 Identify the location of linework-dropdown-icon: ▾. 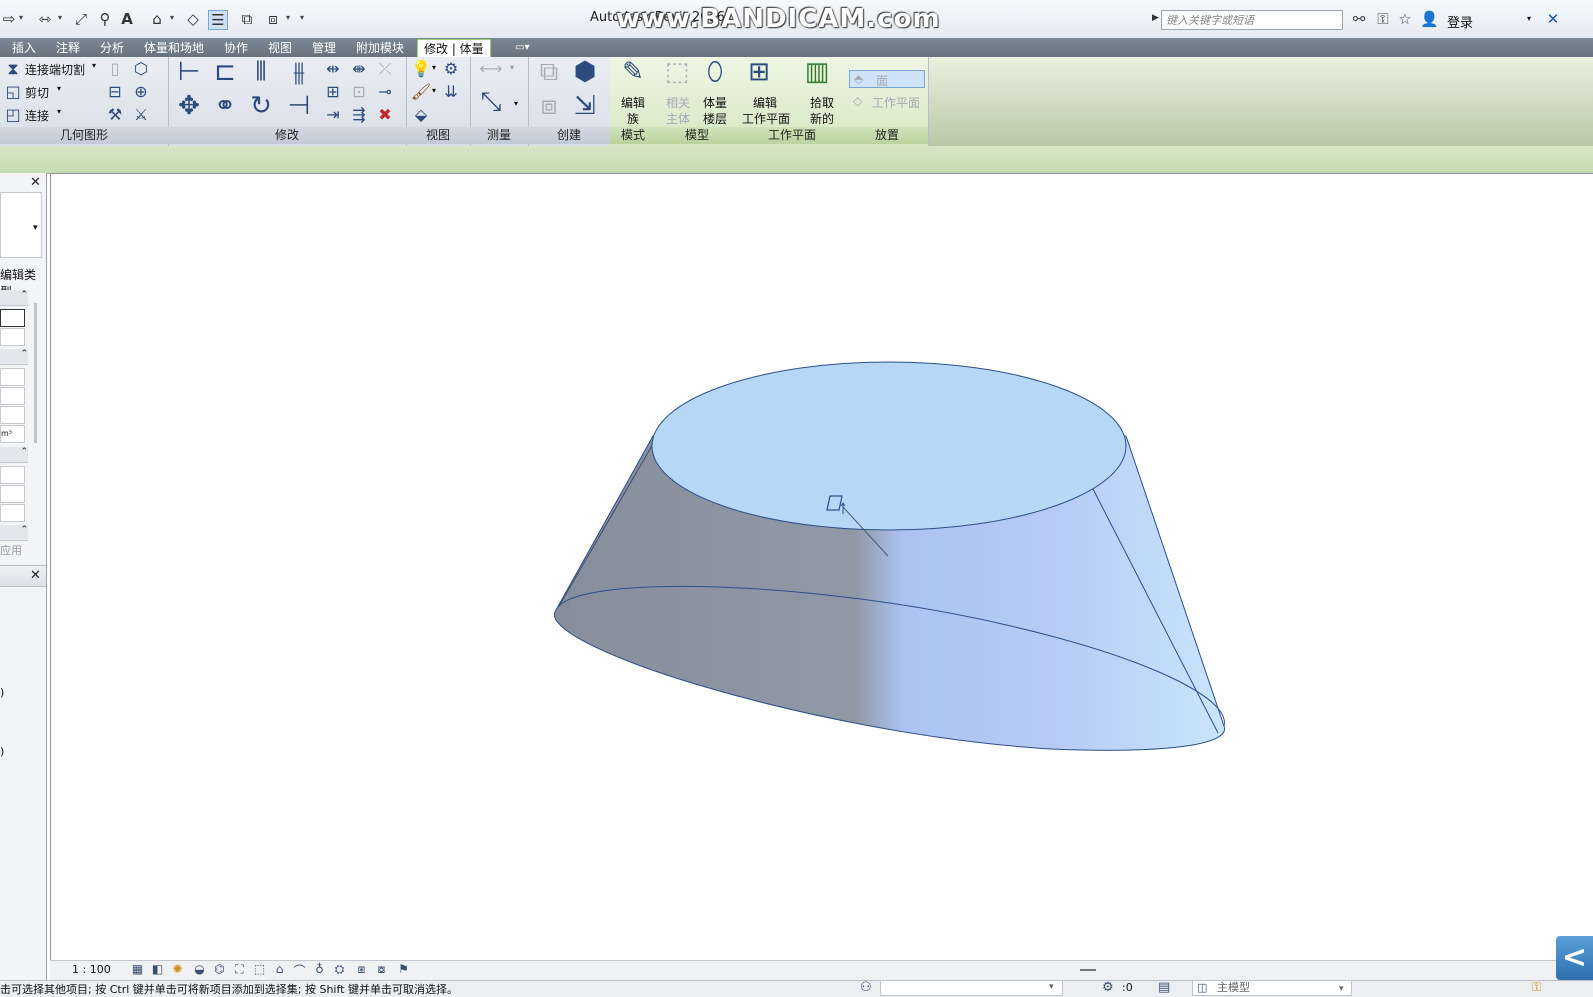
(434, 90).